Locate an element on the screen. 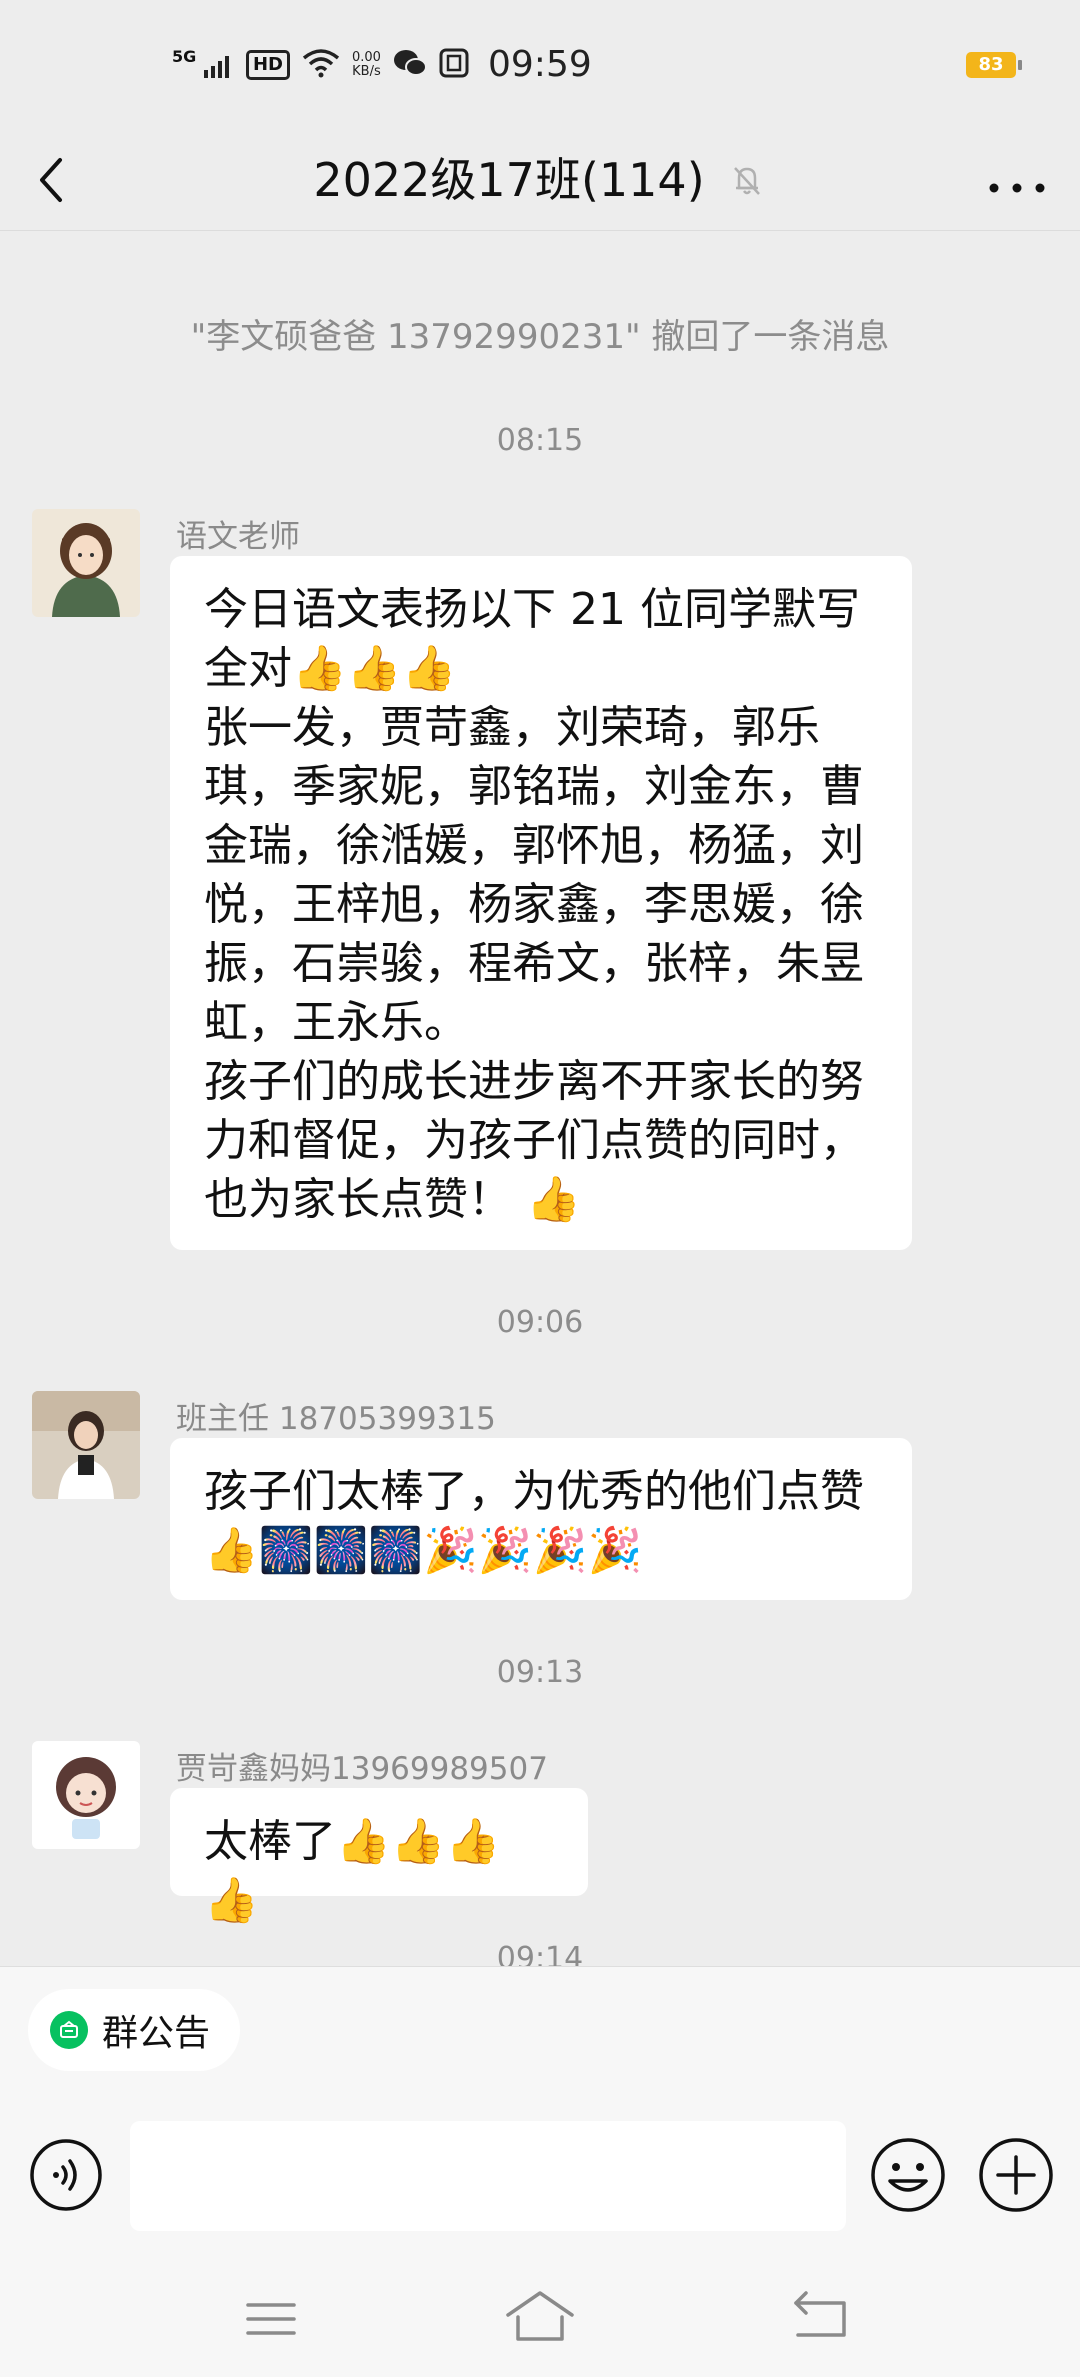 This screenshot has height=2377, width=1080. wechat-notification-icon is located at coordinates (410, 65).